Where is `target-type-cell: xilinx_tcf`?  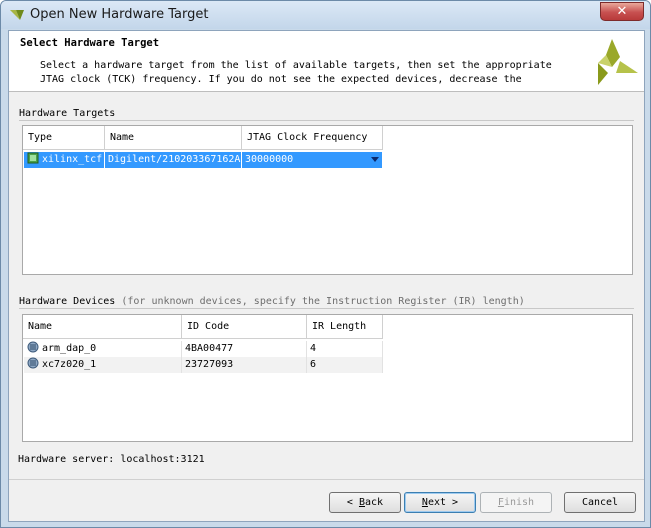
target-type-cell: xilinx_tcf is located at coordinates (64, 160).